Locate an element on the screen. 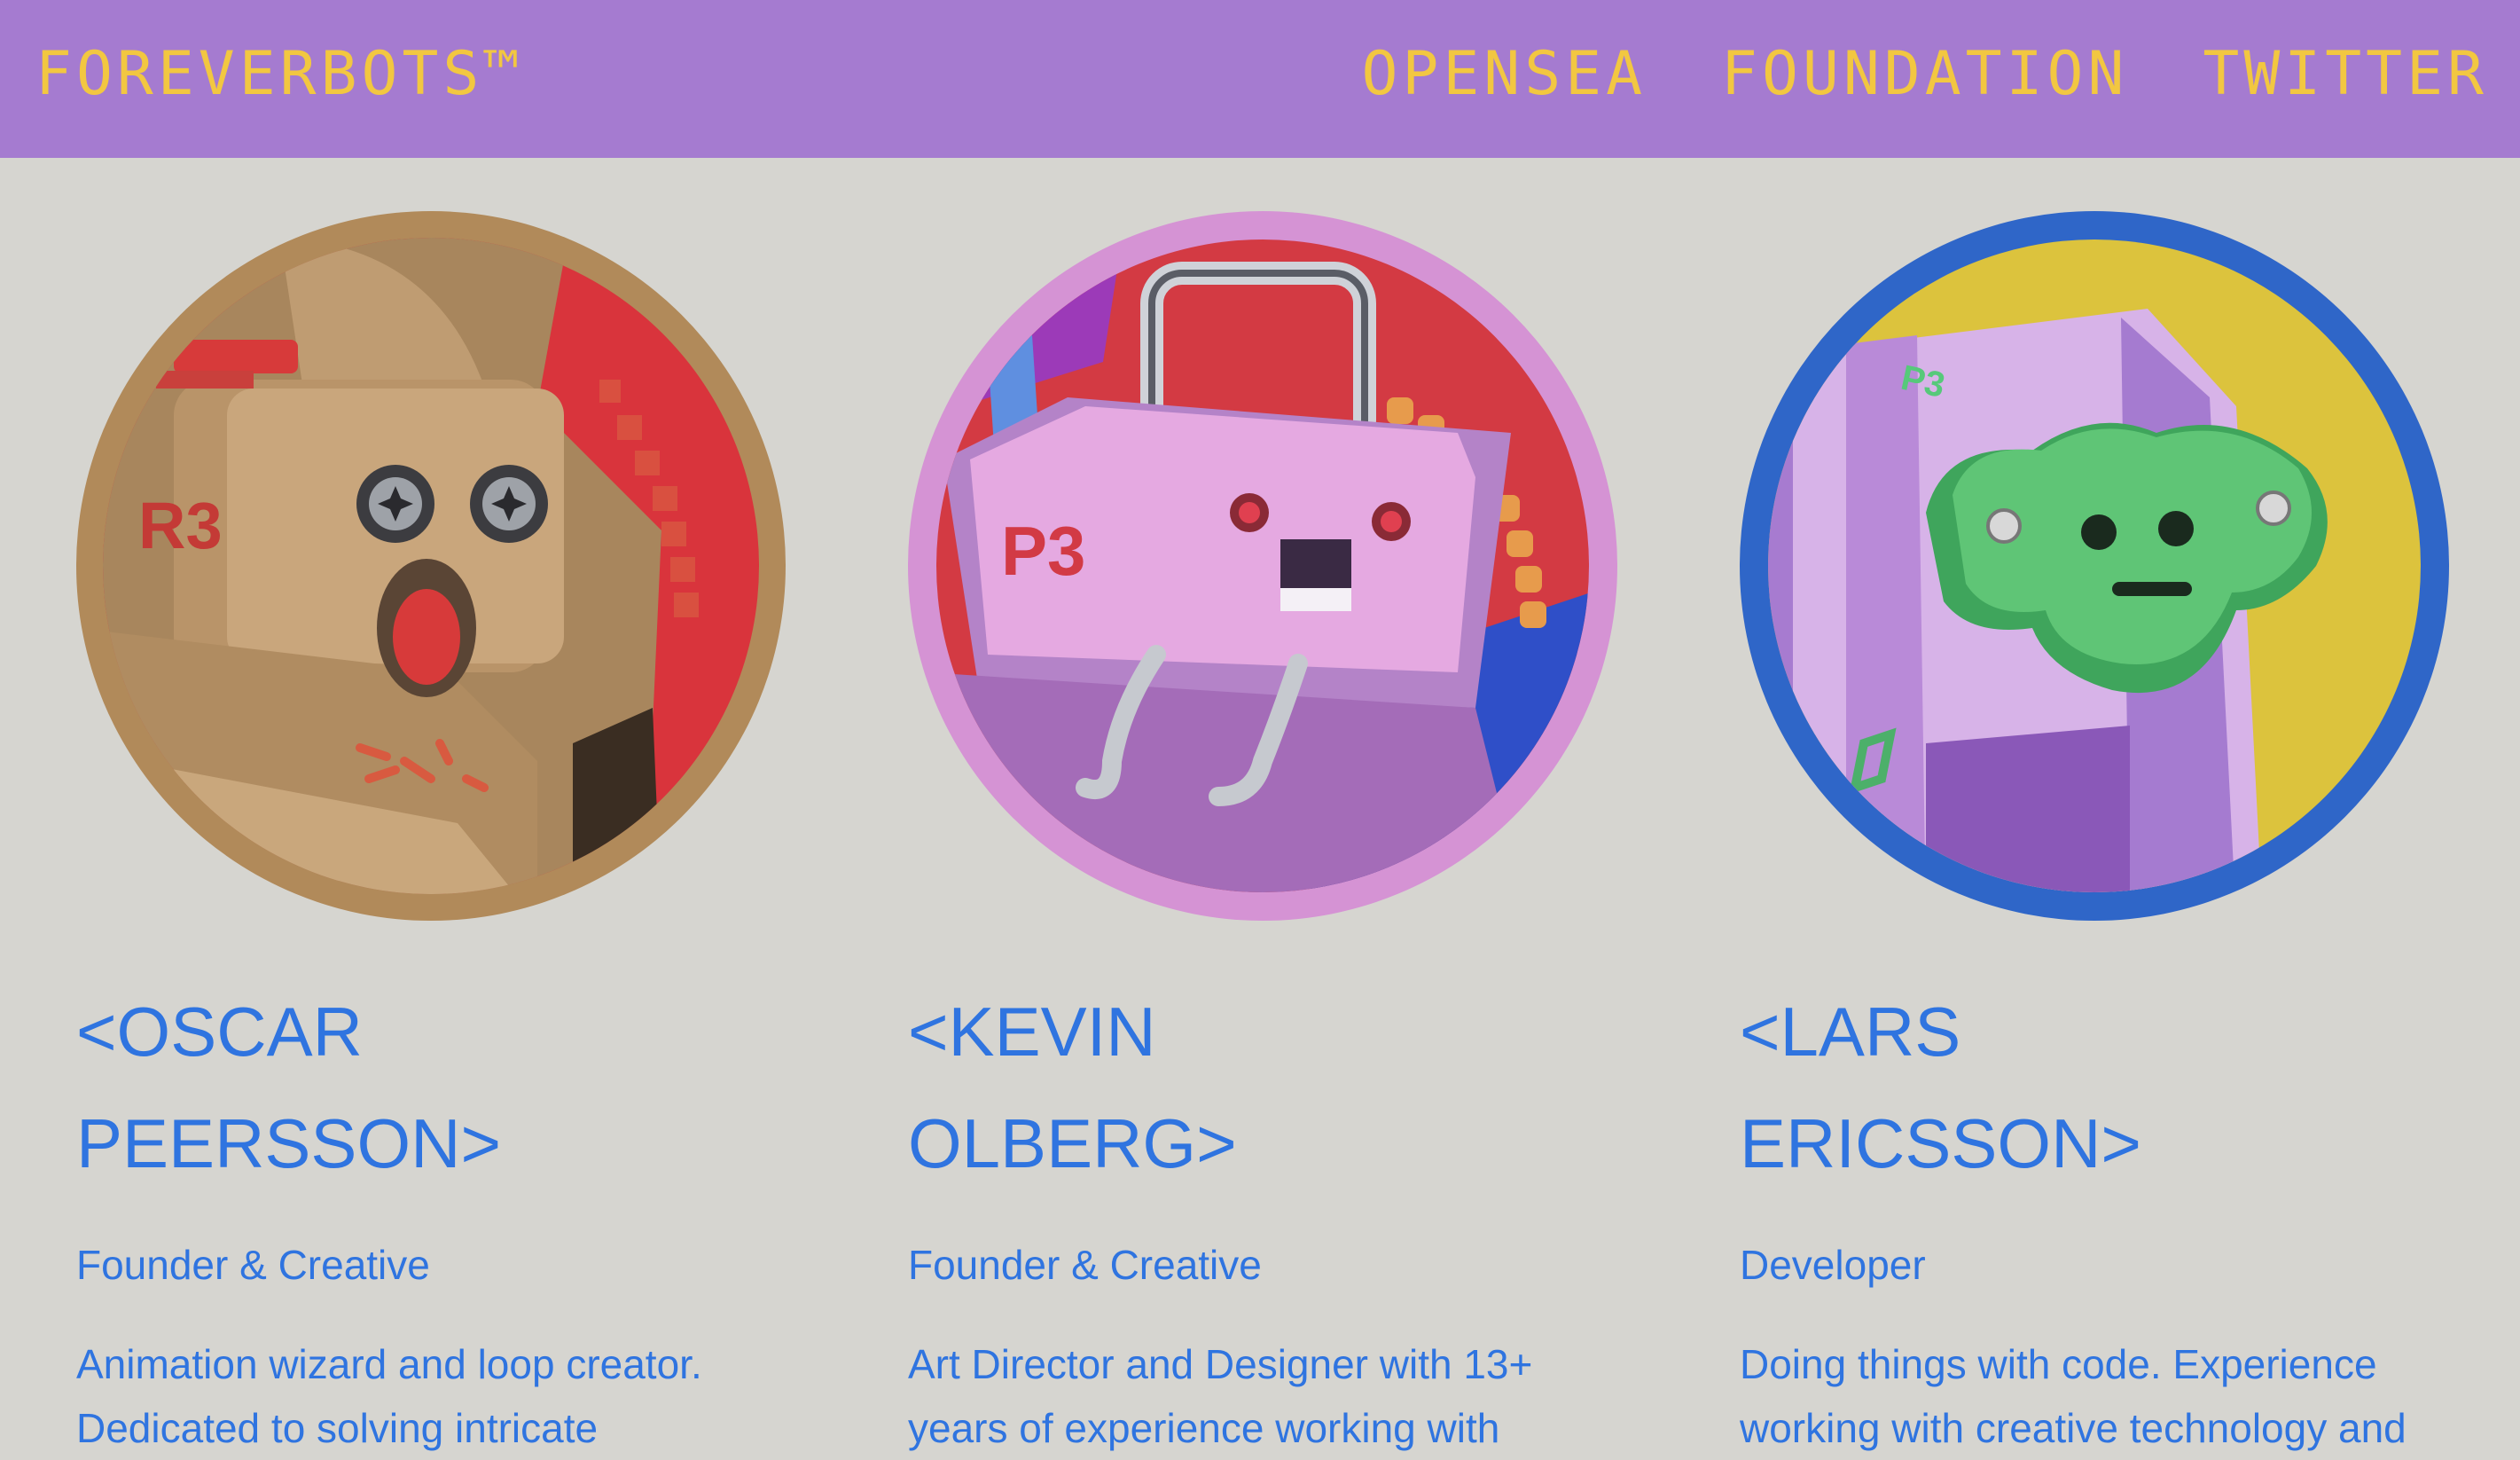  nav-link-foundation: FOUNDATION is located at coordinates (1924, 74).